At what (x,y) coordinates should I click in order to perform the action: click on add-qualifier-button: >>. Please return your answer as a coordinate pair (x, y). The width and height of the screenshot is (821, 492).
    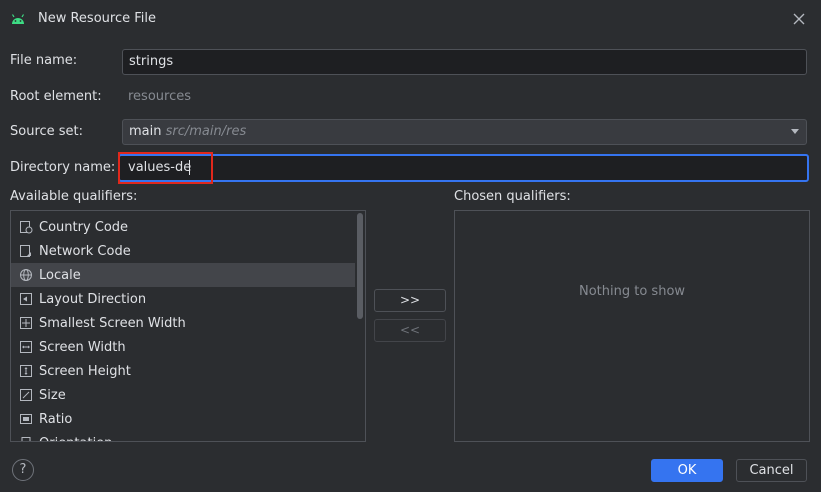
    Looking at the image, I should click on (410, 300).